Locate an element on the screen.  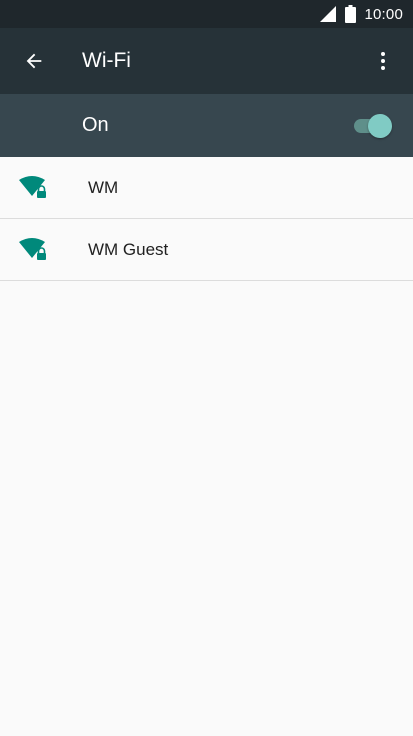
page-title: Wi-Fi is located at coordinates (106, 60).